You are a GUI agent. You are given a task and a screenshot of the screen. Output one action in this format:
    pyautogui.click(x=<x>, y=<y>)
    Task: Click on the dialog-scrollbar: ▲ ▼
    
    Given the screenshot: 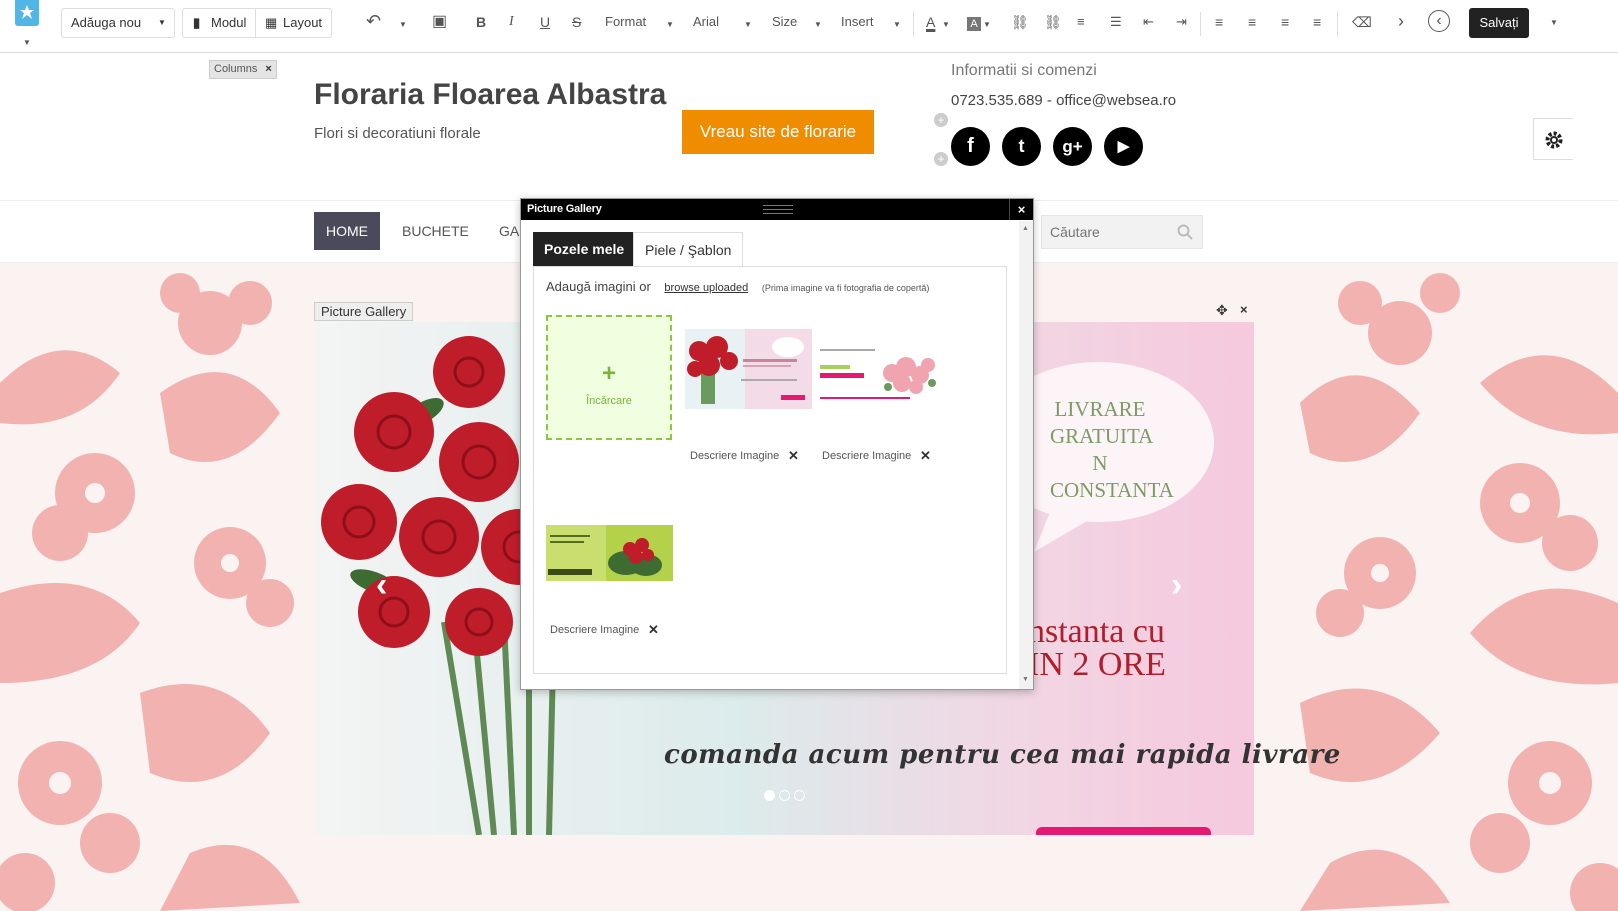 What is the action you would take?
    pyautogui.click(x=1026, y=455)
    